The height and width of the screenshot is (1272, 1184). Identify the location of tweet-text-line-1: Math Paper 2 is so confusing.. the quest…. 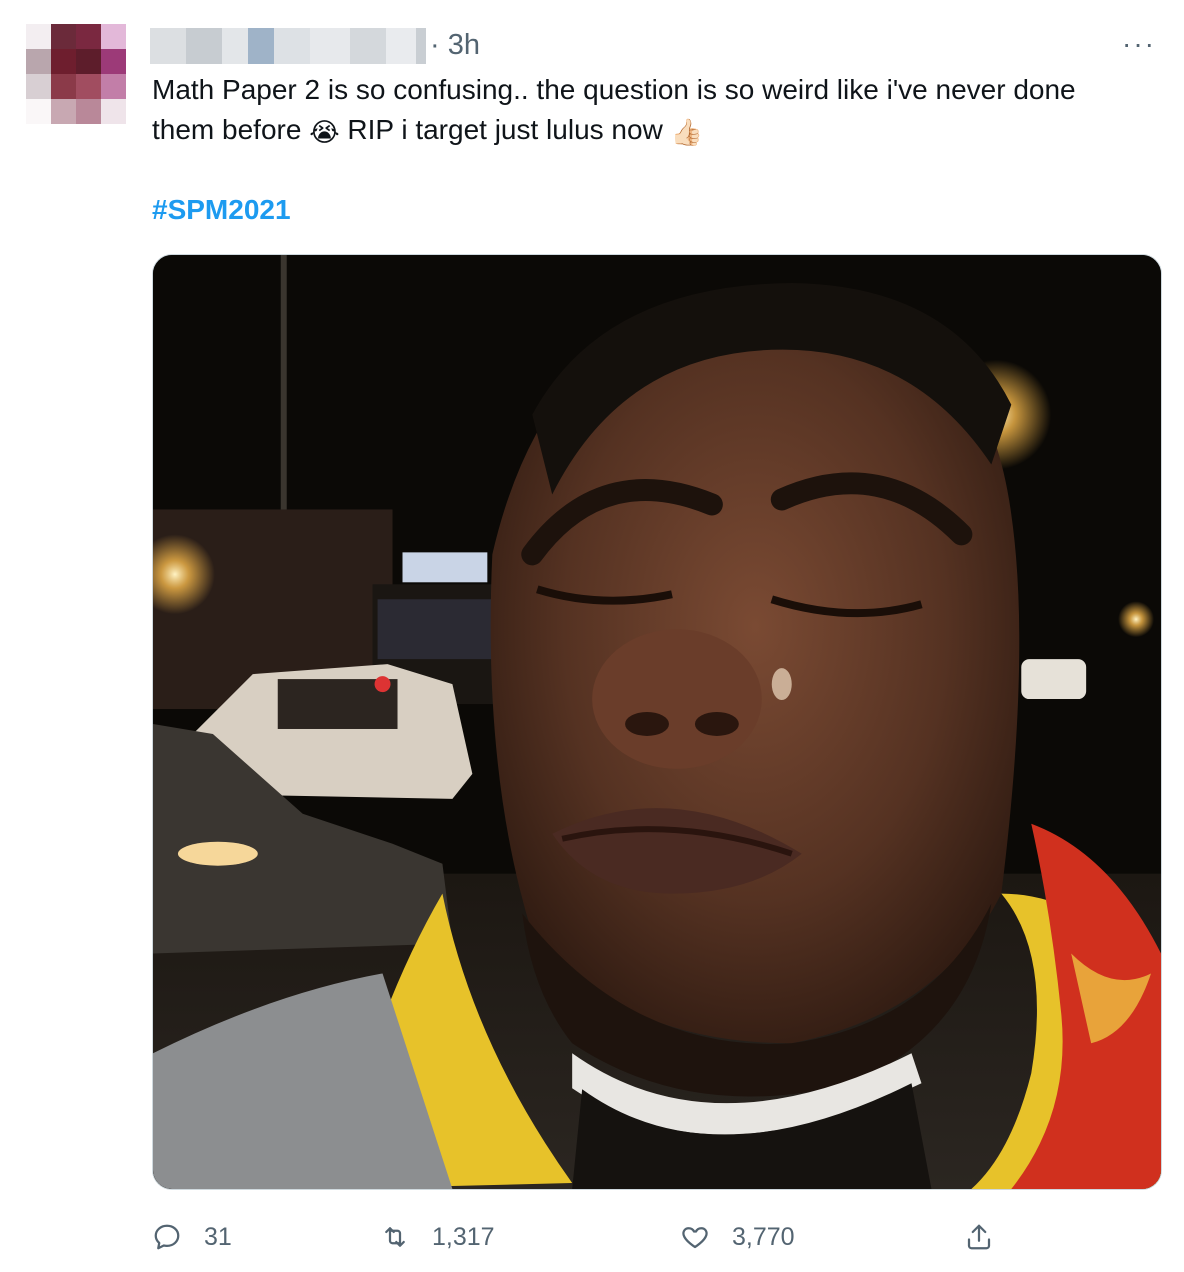
(614, 89).